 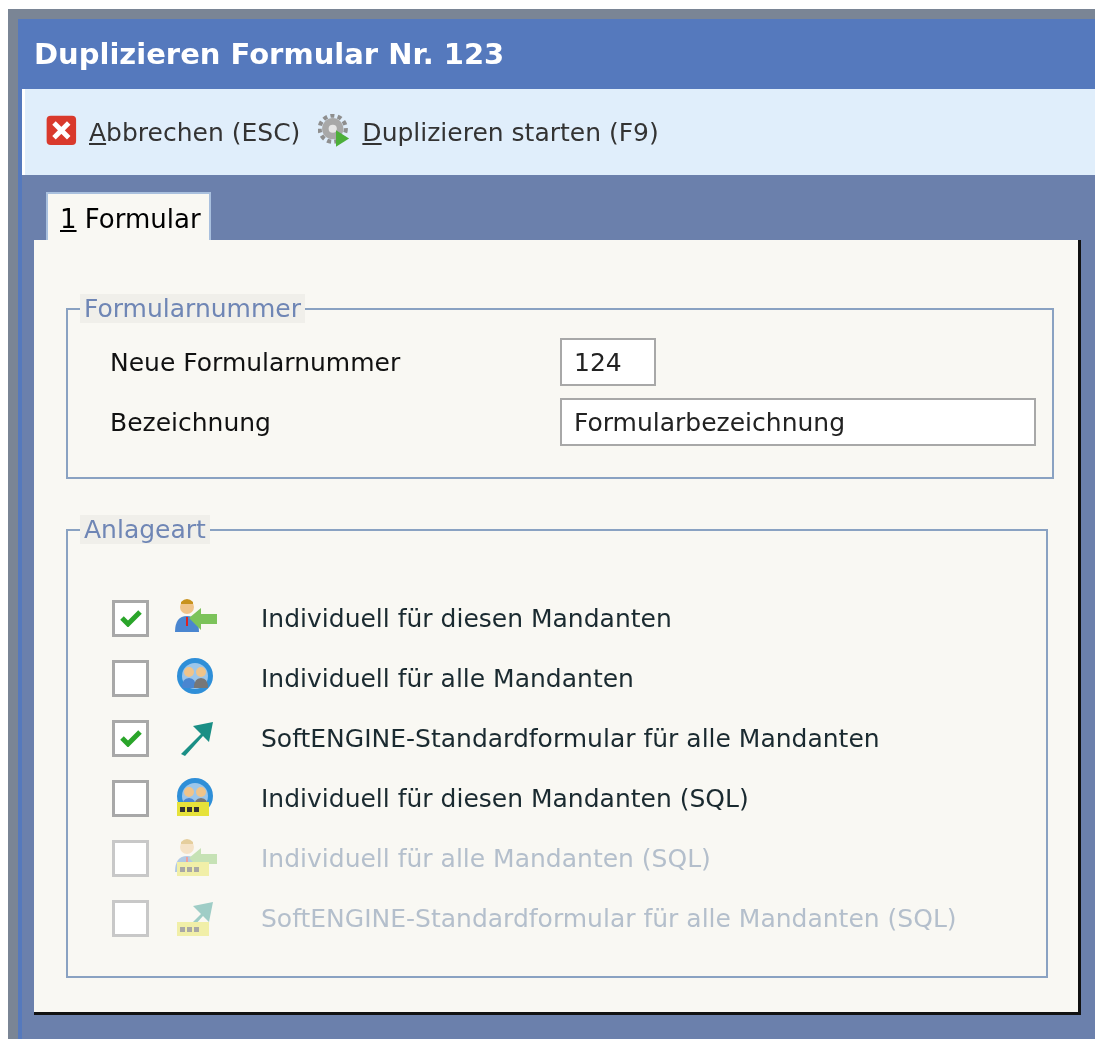 I want to click on option-label: SoftENGINE-Standardformular für alle Mandanten, so click(x=570, y=738).